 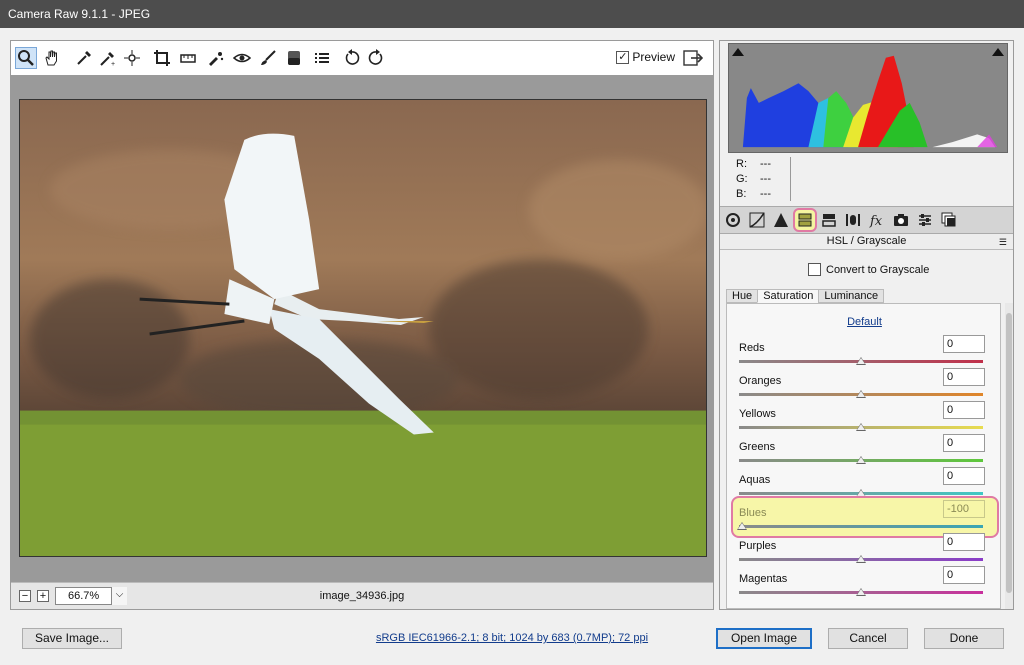 I want to click on color-sampler-icon: +, so click(x=108, y=58).